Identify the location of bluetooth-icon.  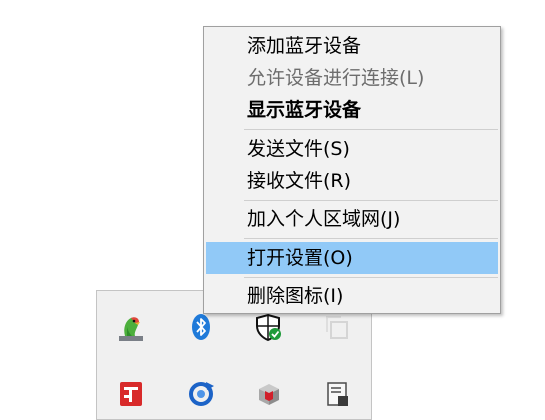
(201, 327).